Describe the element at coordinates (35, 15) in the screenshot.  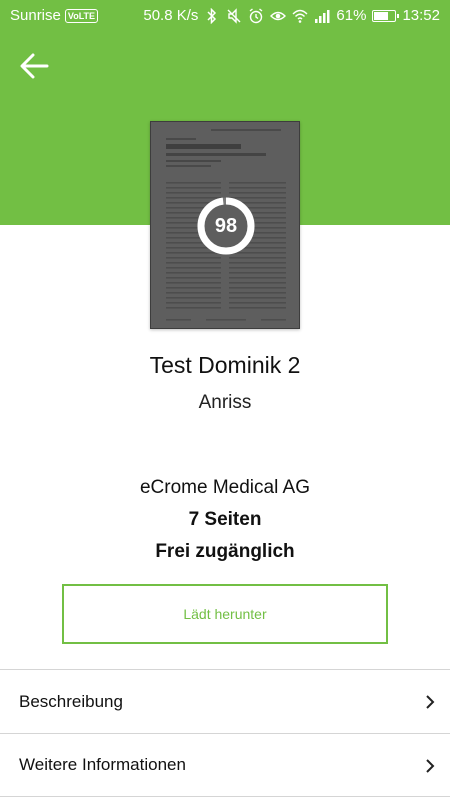
I see `carrier-name: Sunrise` at that location.